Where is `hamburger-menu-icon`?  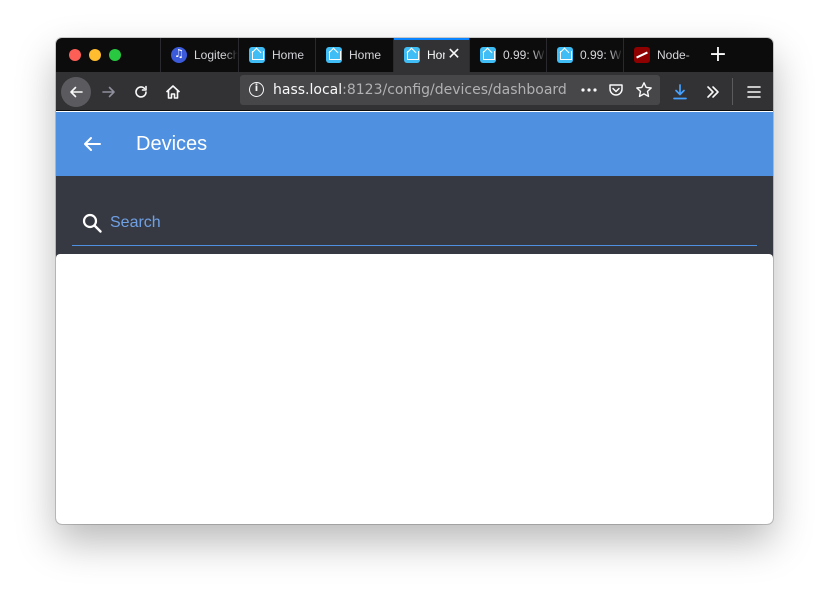
hamburger-menu-icon is located at coordinates (754, 92).